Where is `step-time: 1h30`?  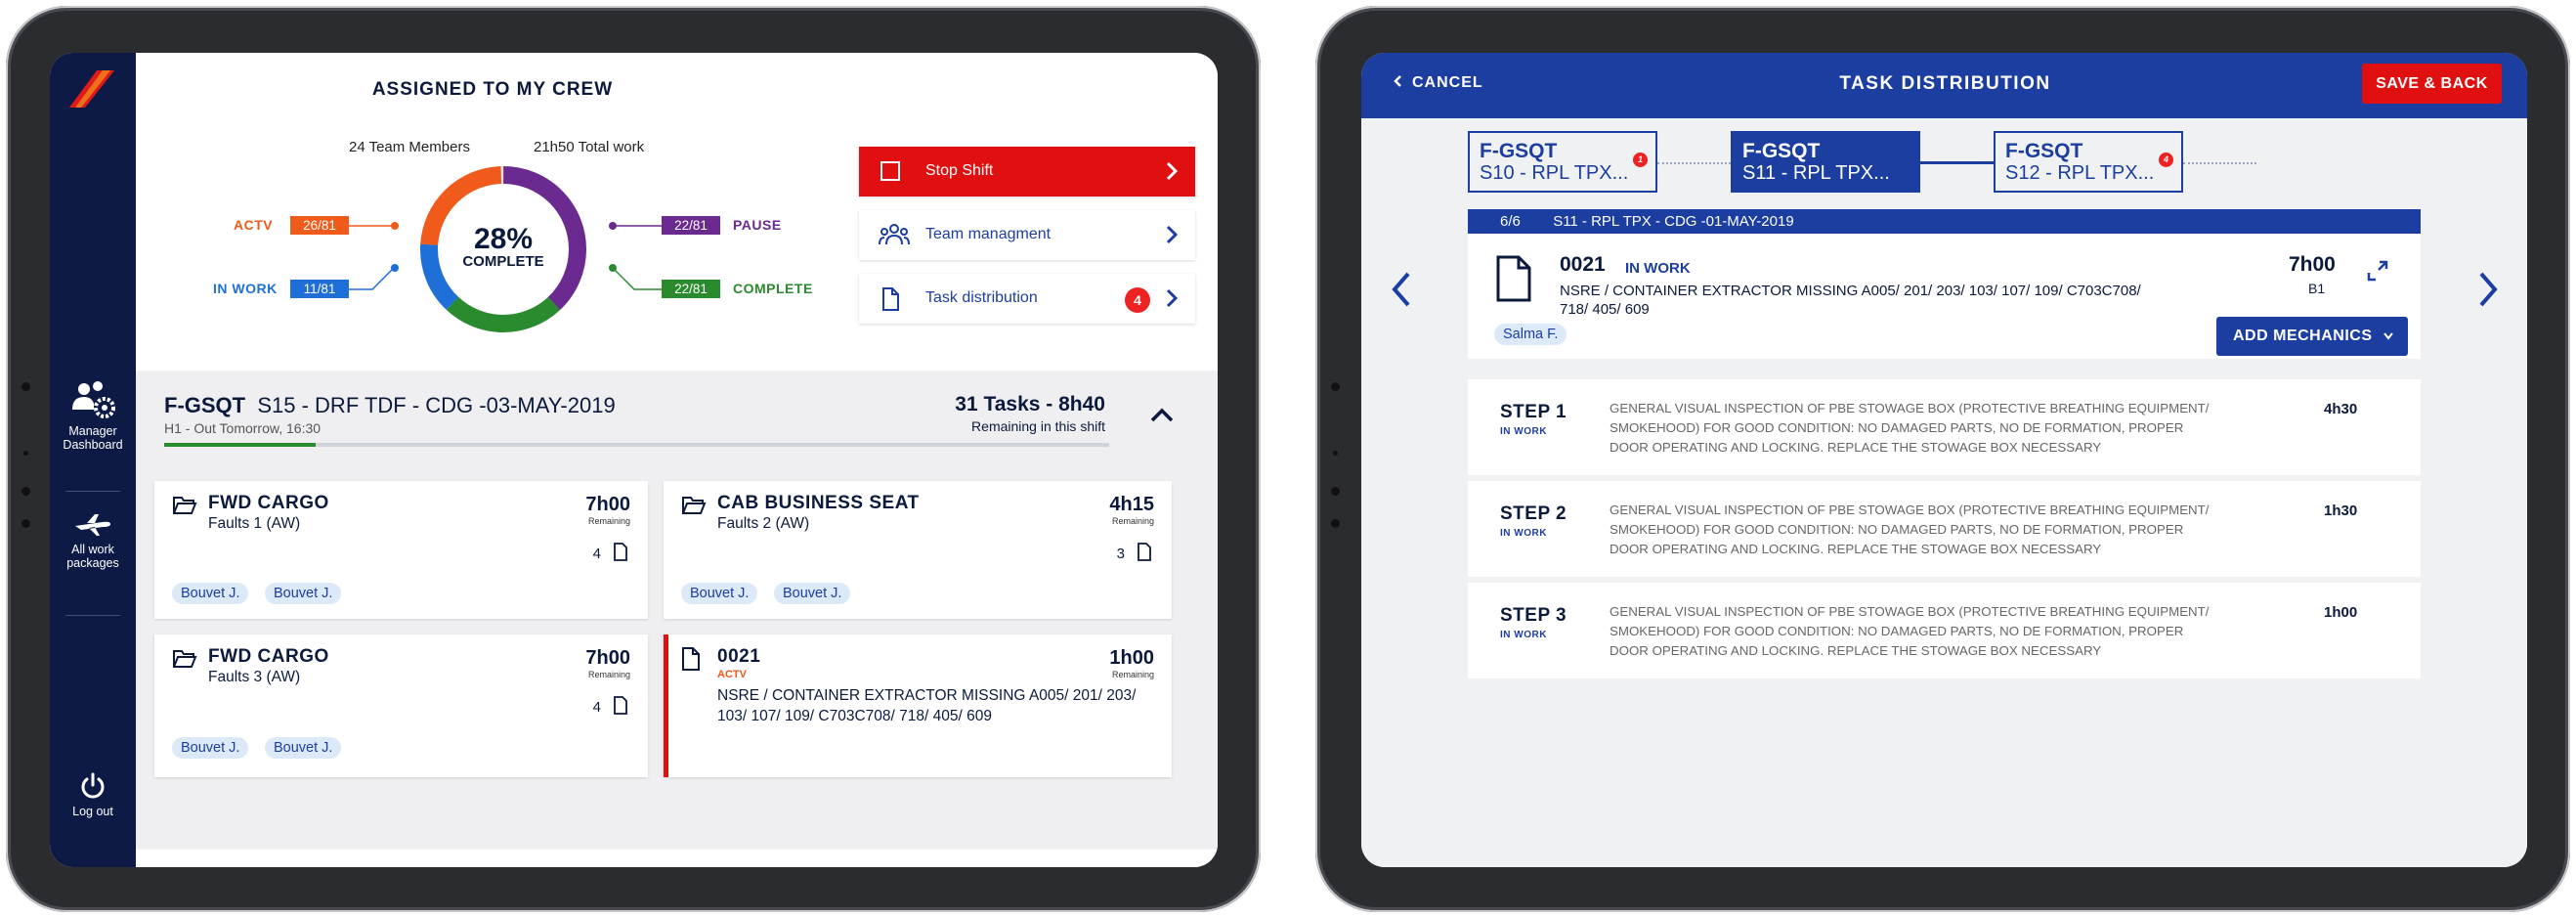
step-time: 1h30 is located at coordinates (2341, 511).